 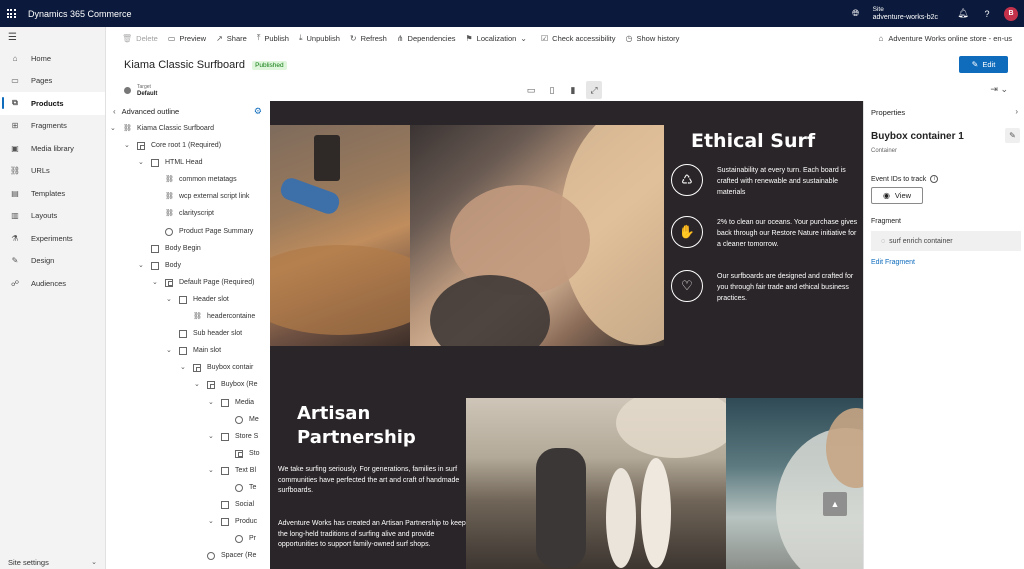 What do you see at coordinates (52, 216) in the screenshot?
I see `sidebar-item-layouts: ▥ Layouts` at bounding box center [52, 216].